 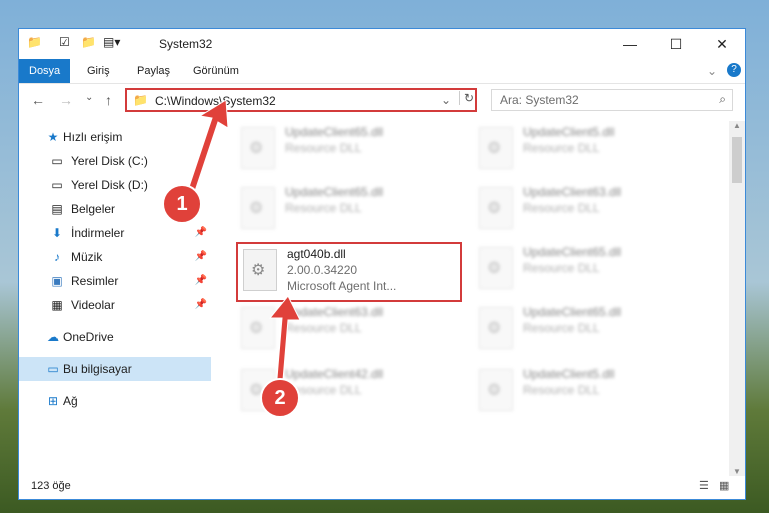 What do you see at coordinates (334, 374) in the screenshot?
I see `file-name: UpdateClient42.dll` at bounding box center [334, 374].